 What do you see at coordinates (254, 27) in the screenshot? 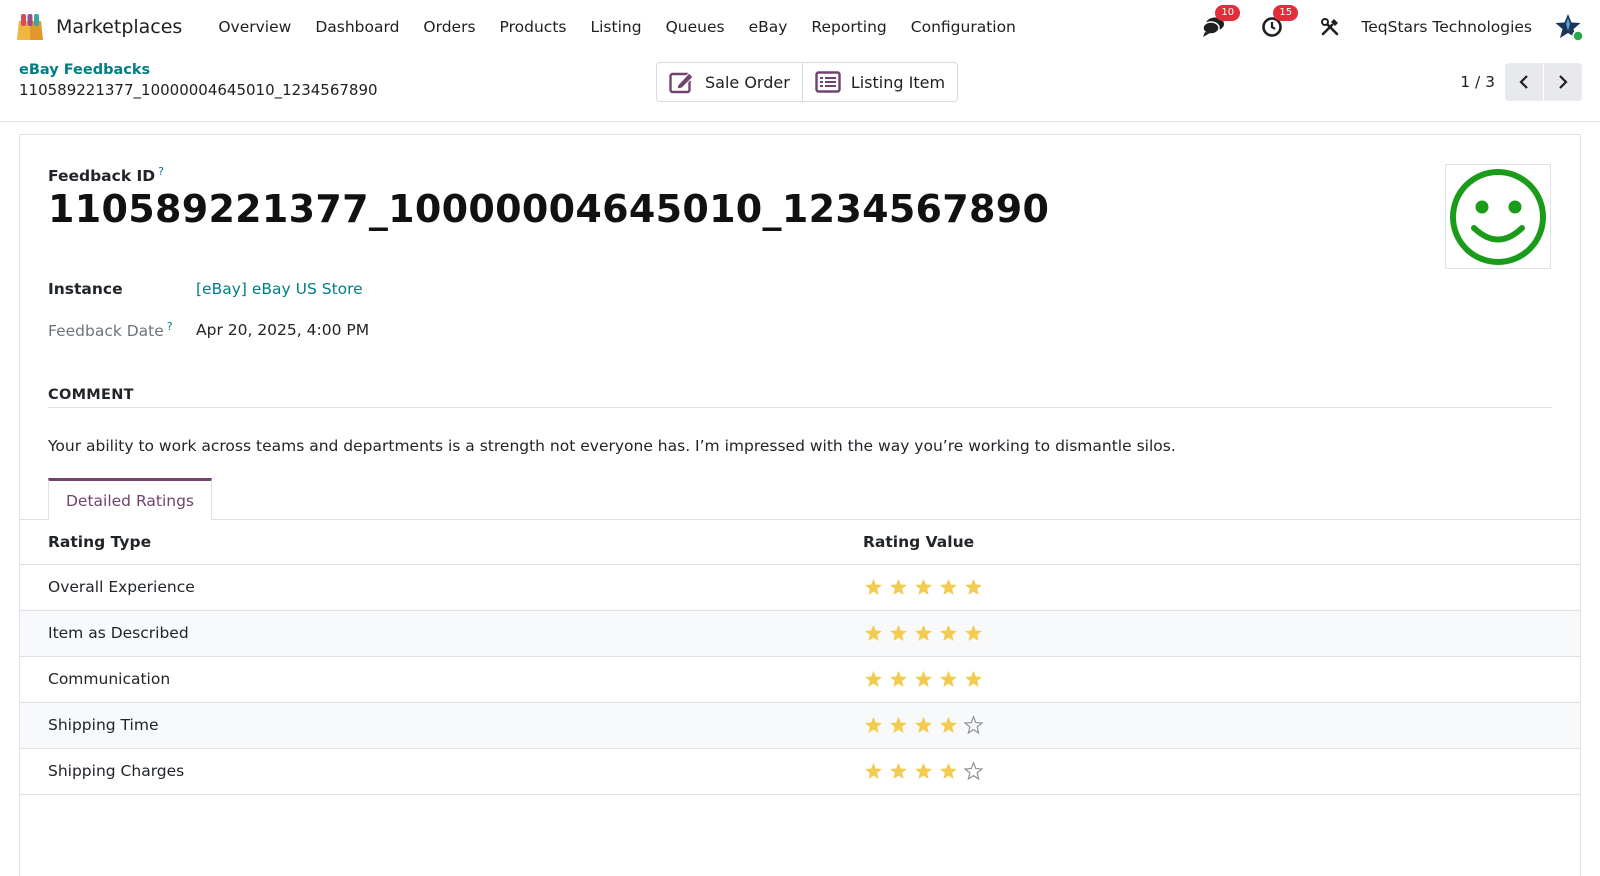
I see `menu-overview: Overview` at bounding box center [254, 27].